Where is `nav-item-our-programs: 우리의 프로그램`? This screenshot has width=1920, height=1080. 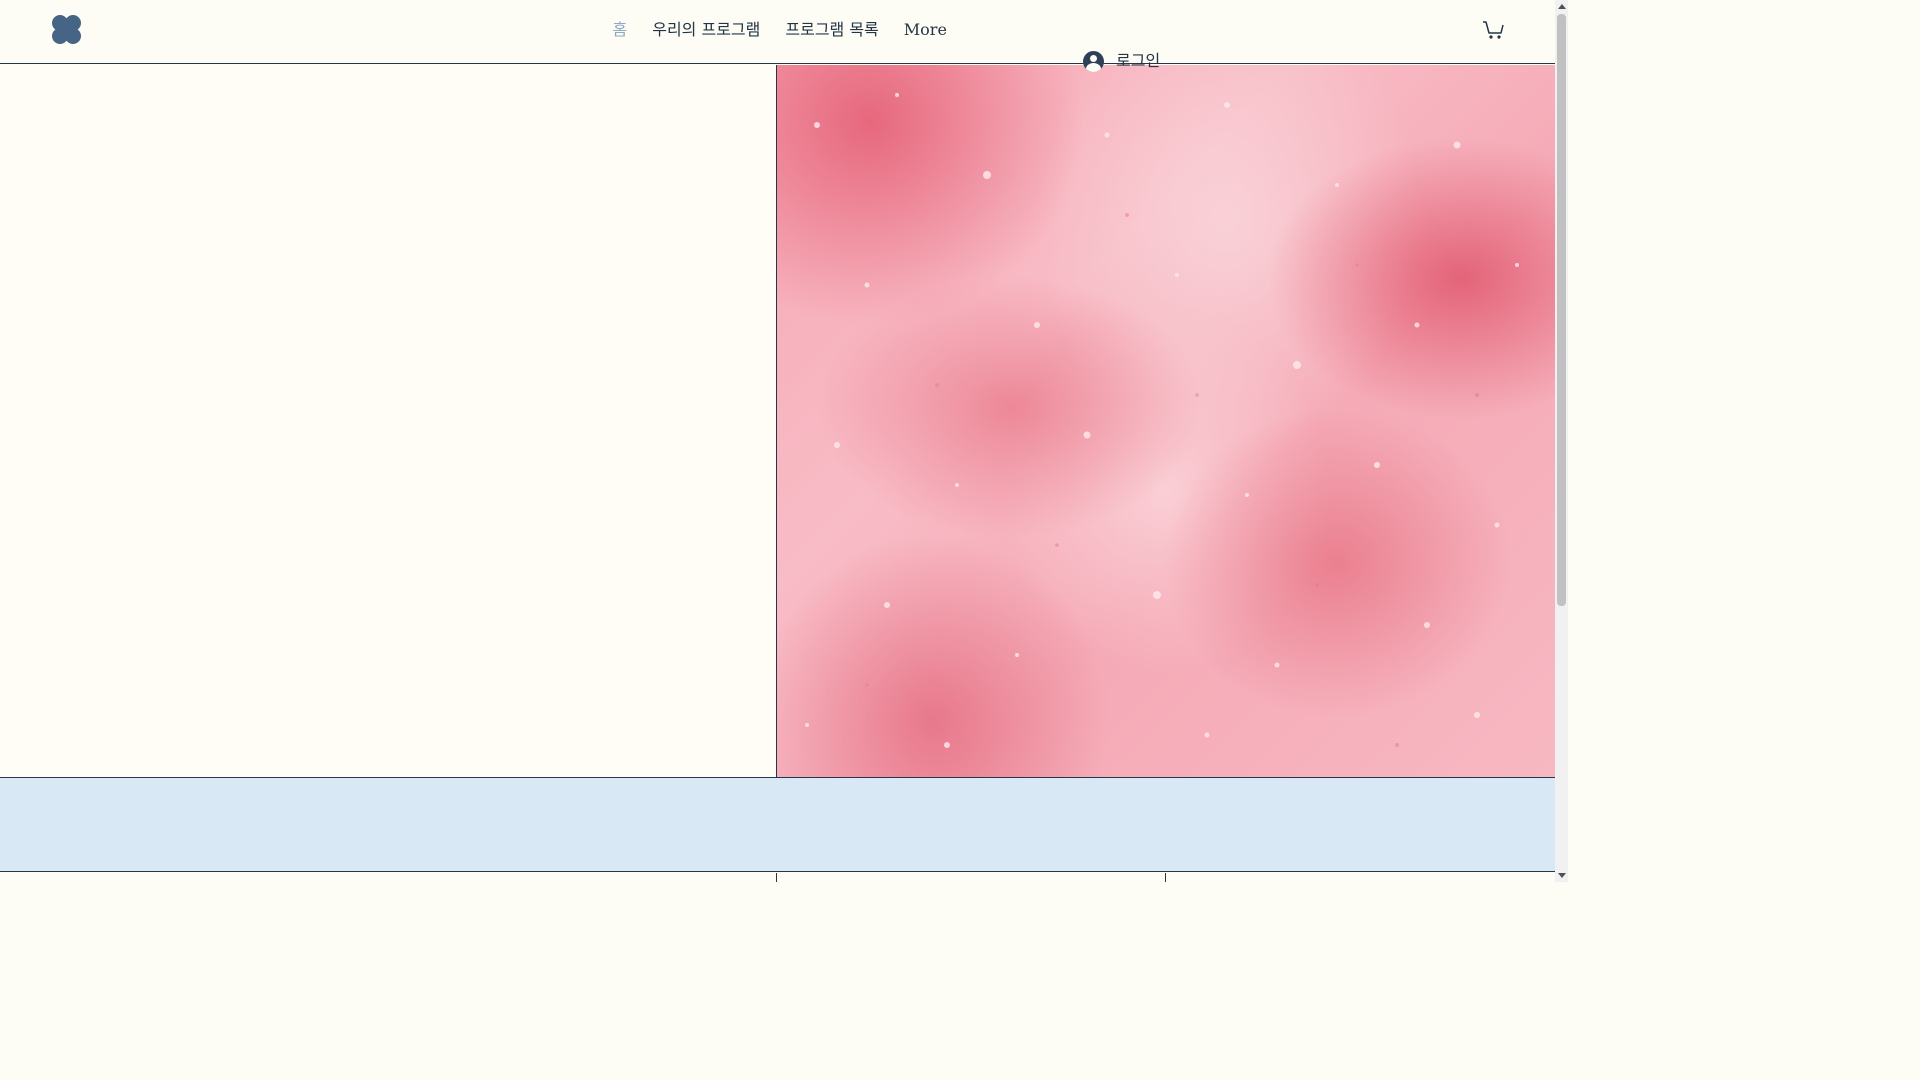 nav-item-our-programs: 우리의 프로그램 is located at coordinates (706, 30).